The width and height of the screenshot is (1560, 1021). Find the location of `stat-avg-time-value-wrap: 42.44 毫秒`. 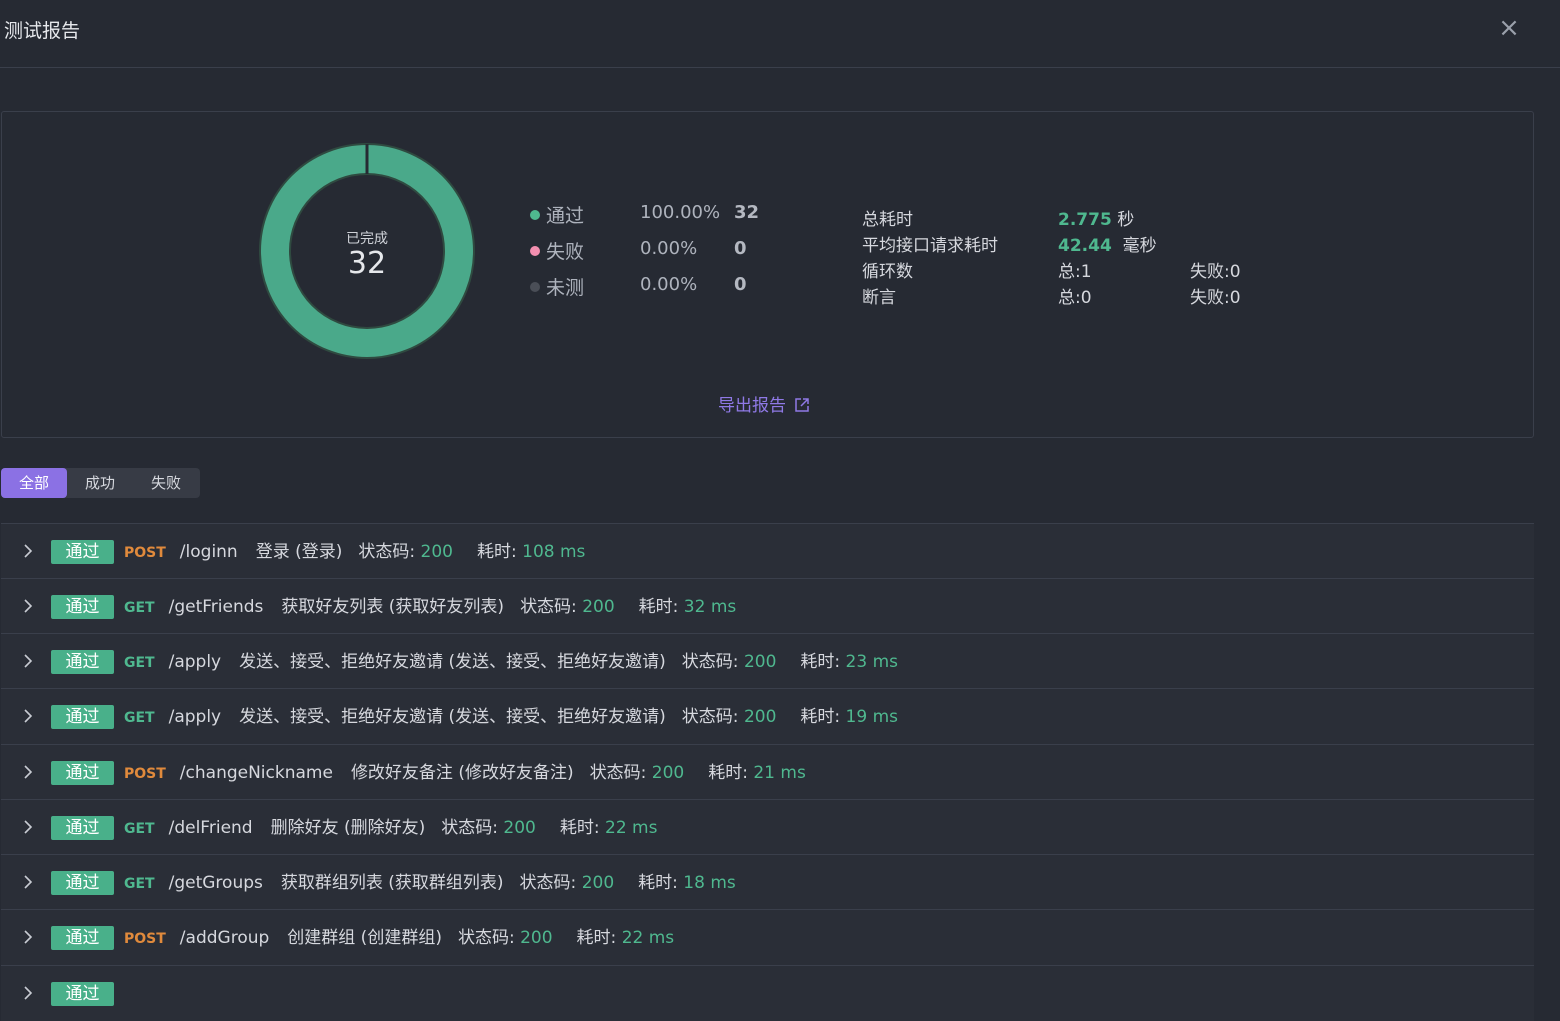

stat-avg-time-value-wrap: 42.44 毫秒 is located at coordinates (1107, 243).